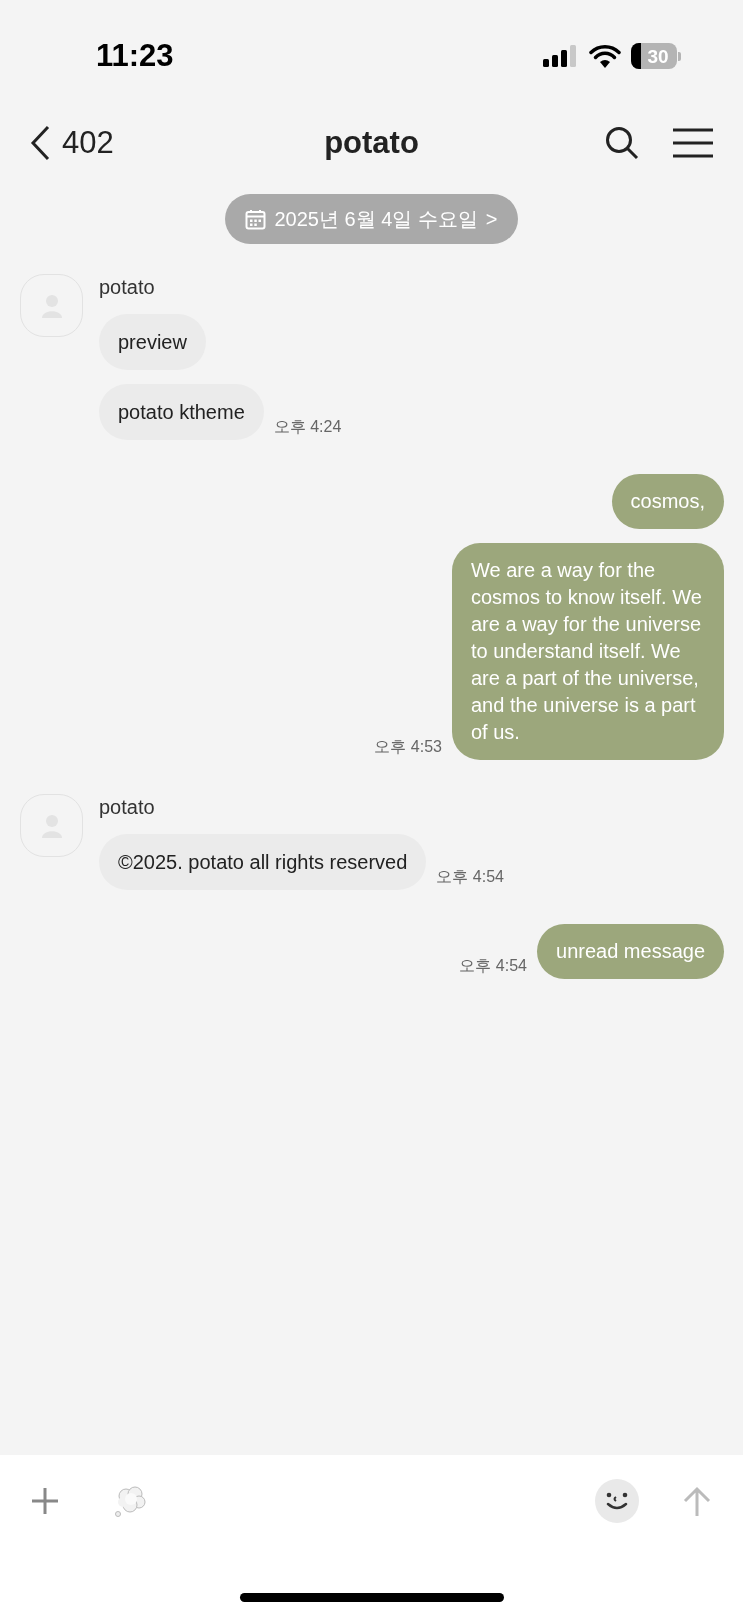  I want to click on menu-icon, so click(693, 143).